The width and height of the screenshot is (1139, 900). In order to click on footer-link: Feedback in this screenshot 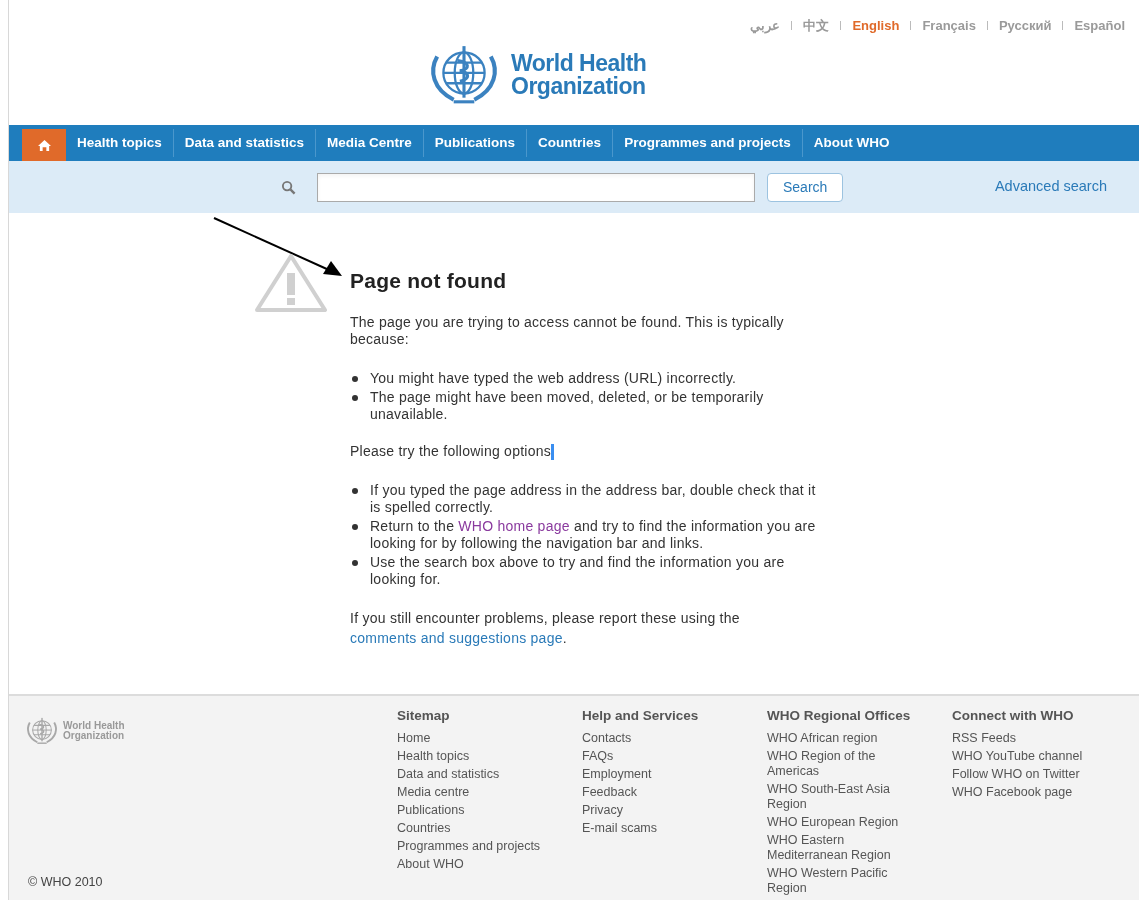, I will do `click(657, 793)`.